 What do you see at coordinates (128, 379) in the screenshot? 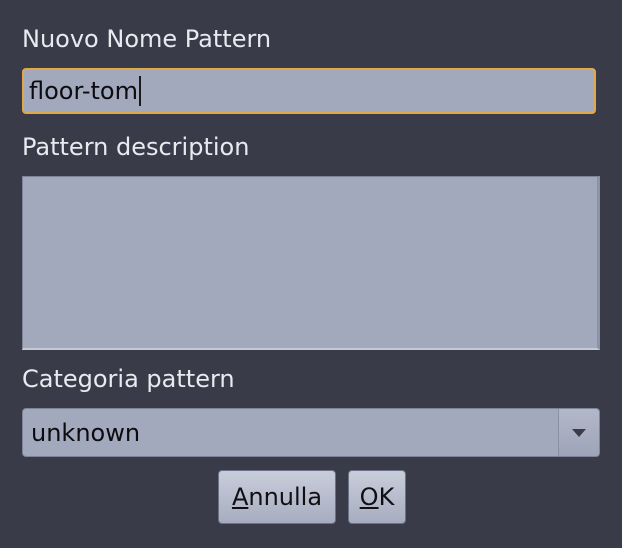
I see `pattern-category-label: Categoria pattern` at bounding box center [128, 379].